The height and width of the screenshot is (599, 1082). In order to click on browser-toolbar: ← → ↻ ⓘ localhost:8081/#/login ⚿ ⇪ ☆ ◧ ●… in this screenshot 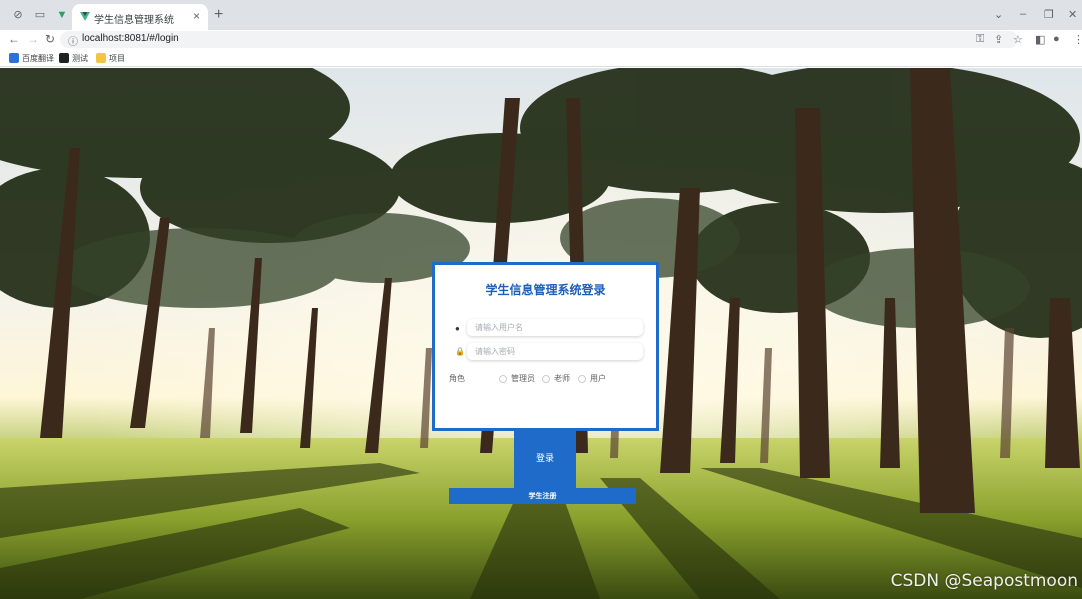, I will do `click(541, 39)`.